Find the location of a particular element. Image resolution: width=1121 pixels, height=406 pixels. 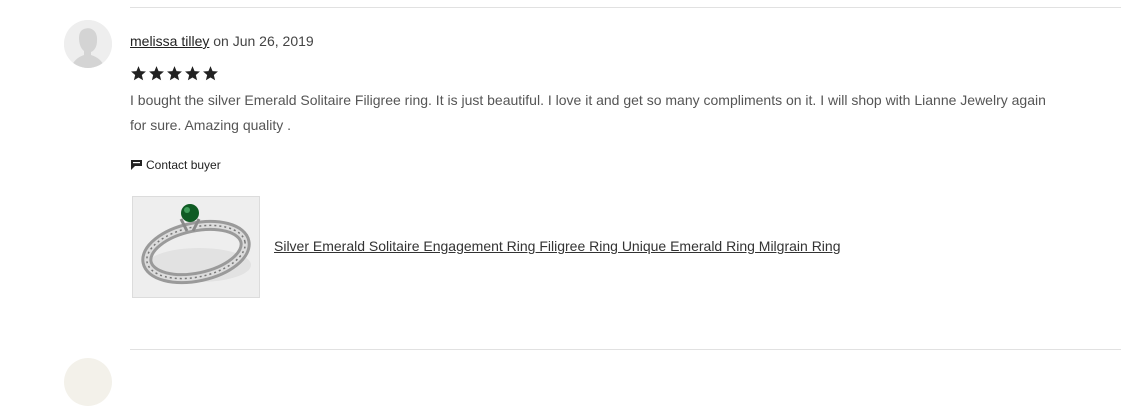

star-rating is located at coordinates (174, 73).